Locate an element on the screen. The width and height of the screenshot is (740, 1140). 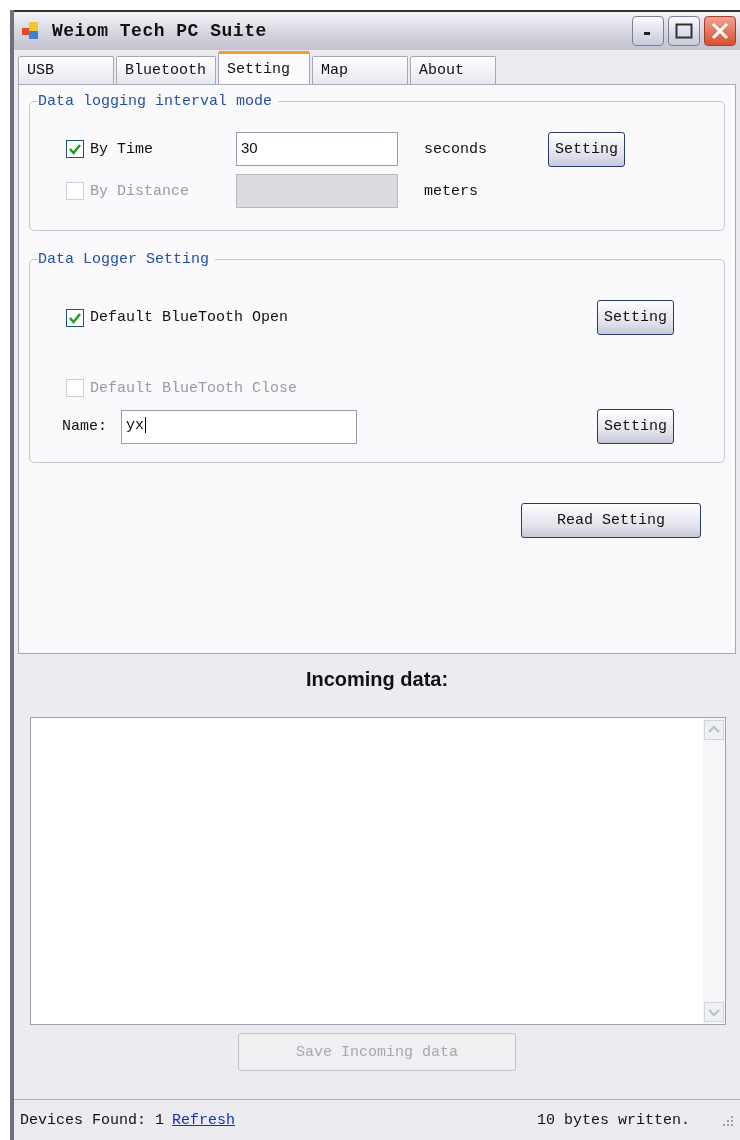
checkbox-label: By Distance is located at coordinates (140, 191).